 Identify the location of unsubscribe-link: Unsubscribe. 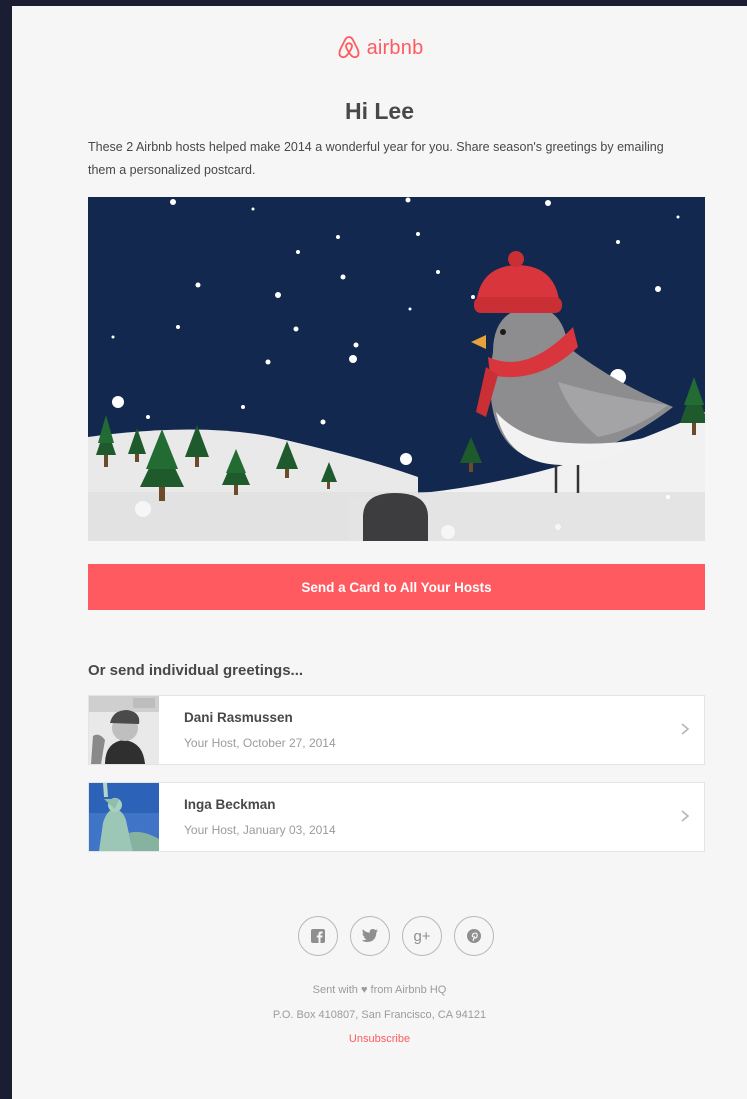
(379, 1039).